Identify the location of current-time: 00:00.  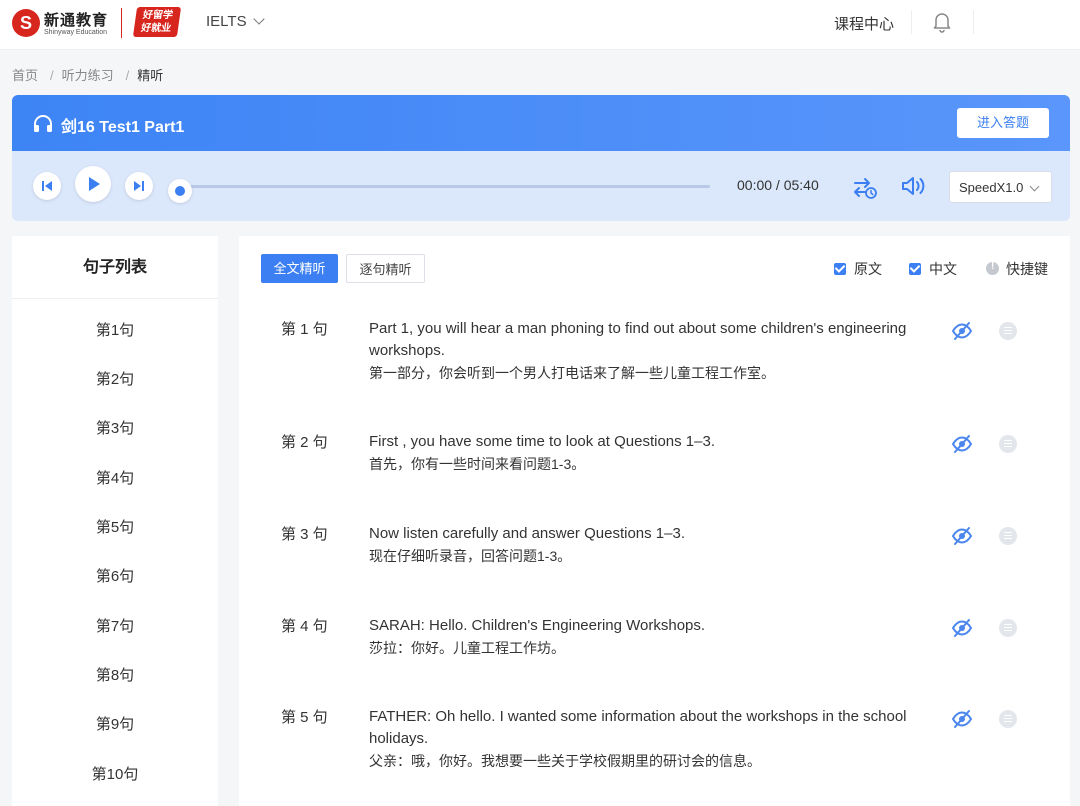
(755, 185).